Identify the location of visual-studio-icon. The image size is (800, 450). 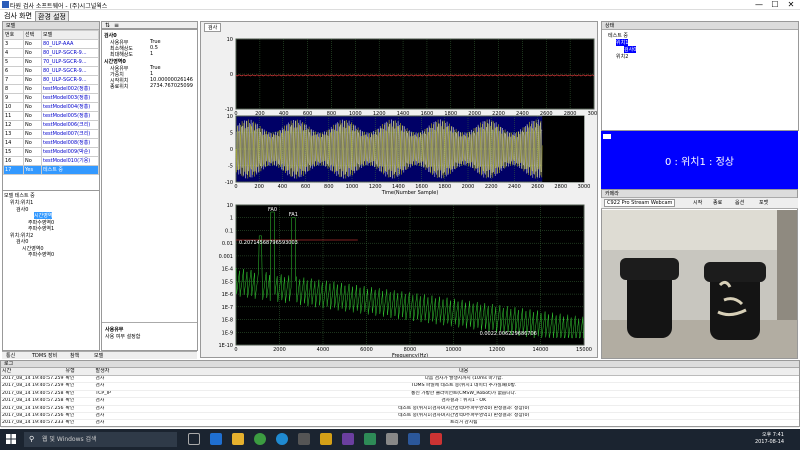
(348, 439).